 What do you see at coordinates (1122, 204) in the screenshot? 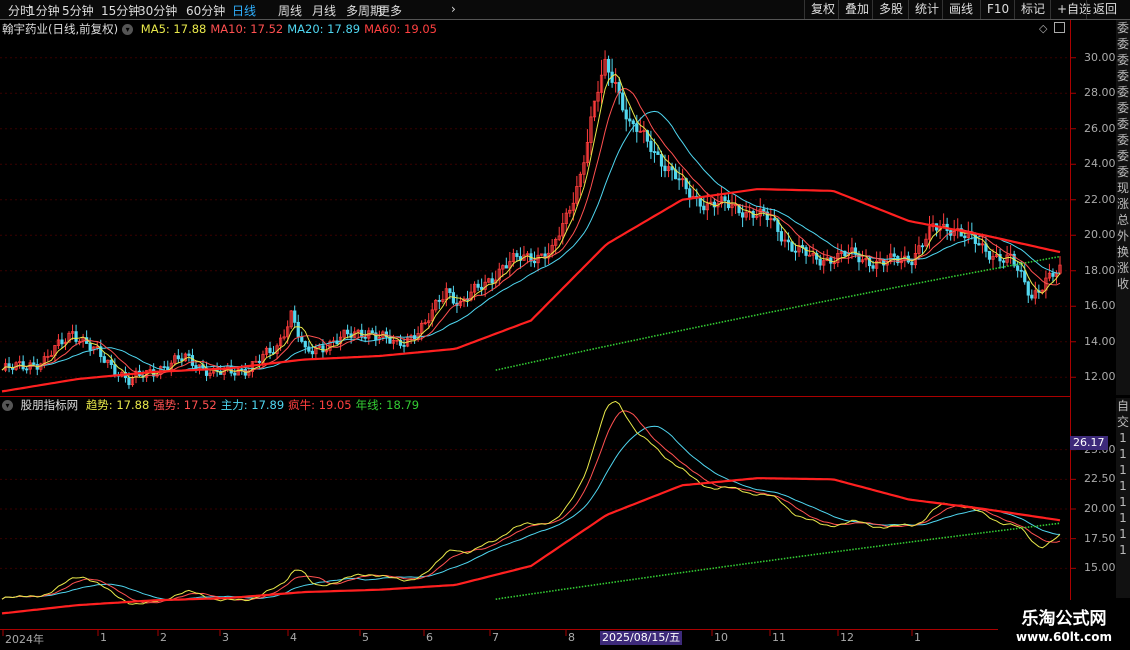
I see `quote-panel-char-11: 涨` at bounding box center [1122, 204].